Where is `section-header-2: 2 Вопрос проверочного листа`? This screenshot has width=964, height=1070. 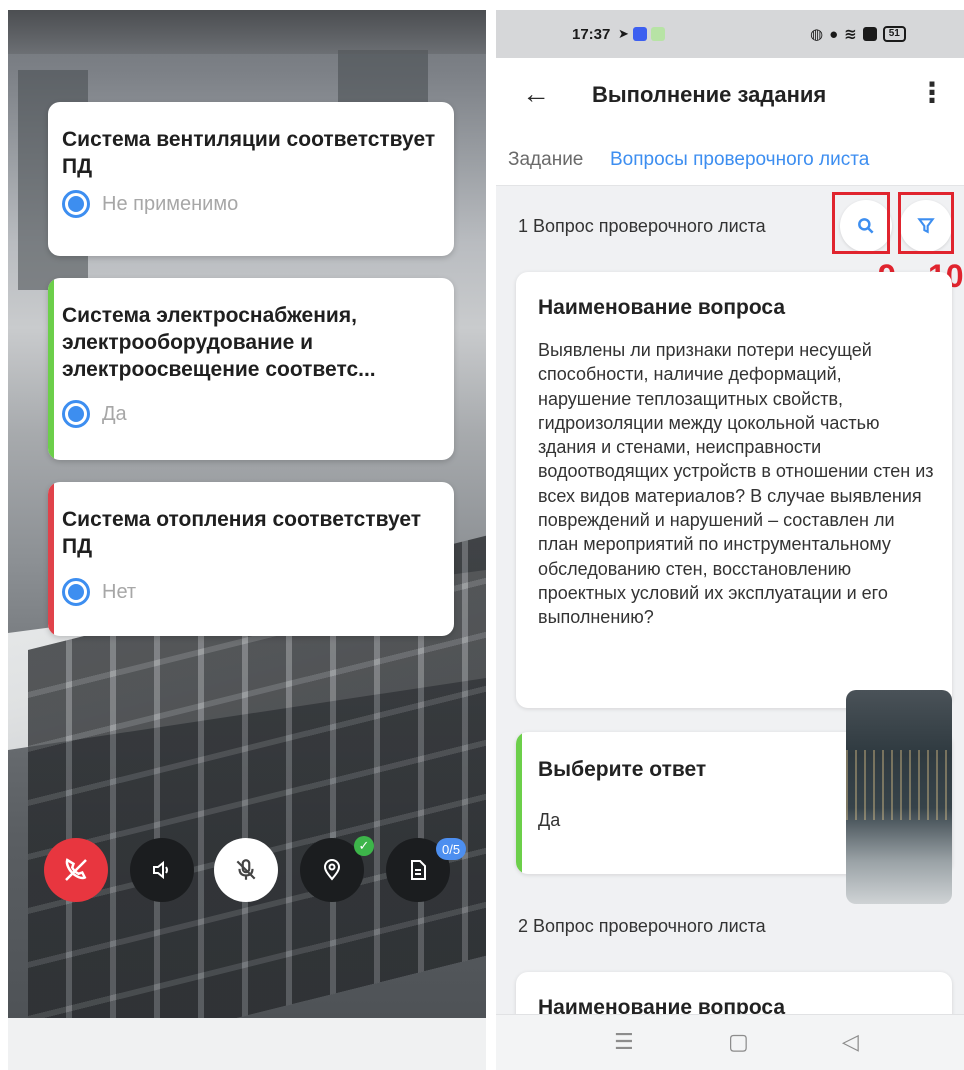 section-header-2: 2 Вопрос проверочного листа is located at coordinates (642, 926).